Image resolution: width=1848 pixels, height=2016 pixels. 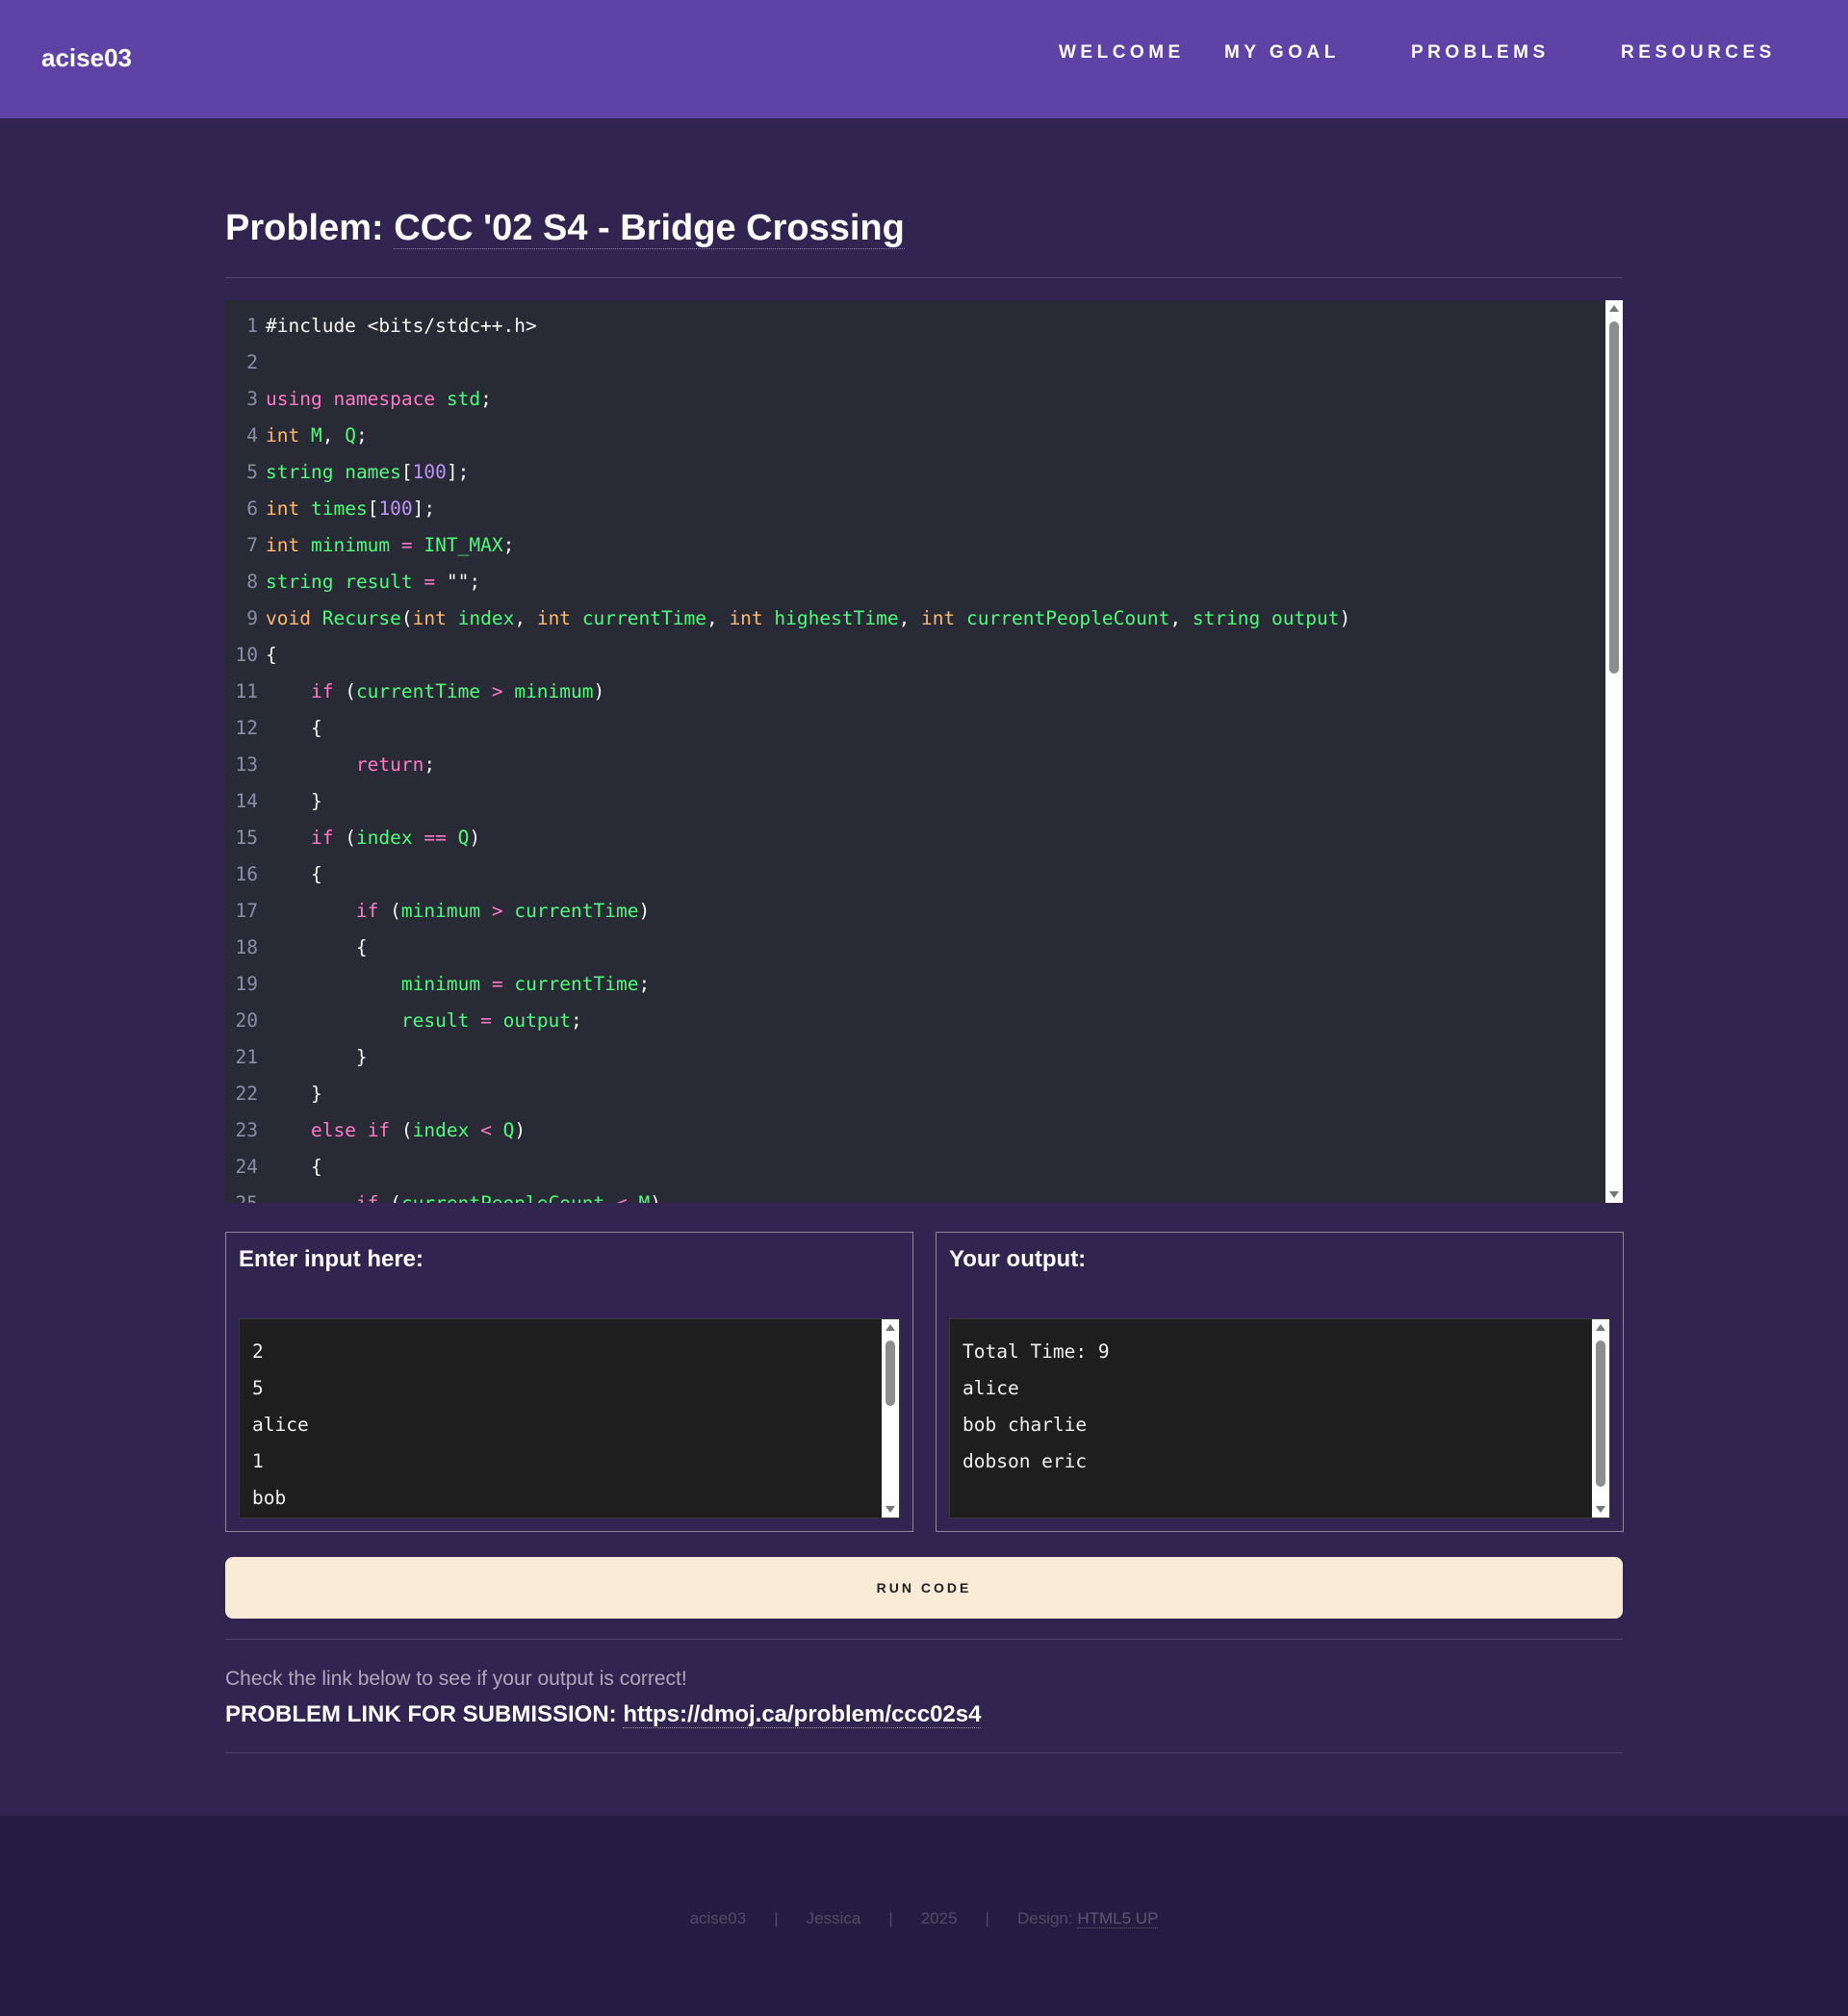 I want to click on code-token: currentTime, so click(x=643, y=618).